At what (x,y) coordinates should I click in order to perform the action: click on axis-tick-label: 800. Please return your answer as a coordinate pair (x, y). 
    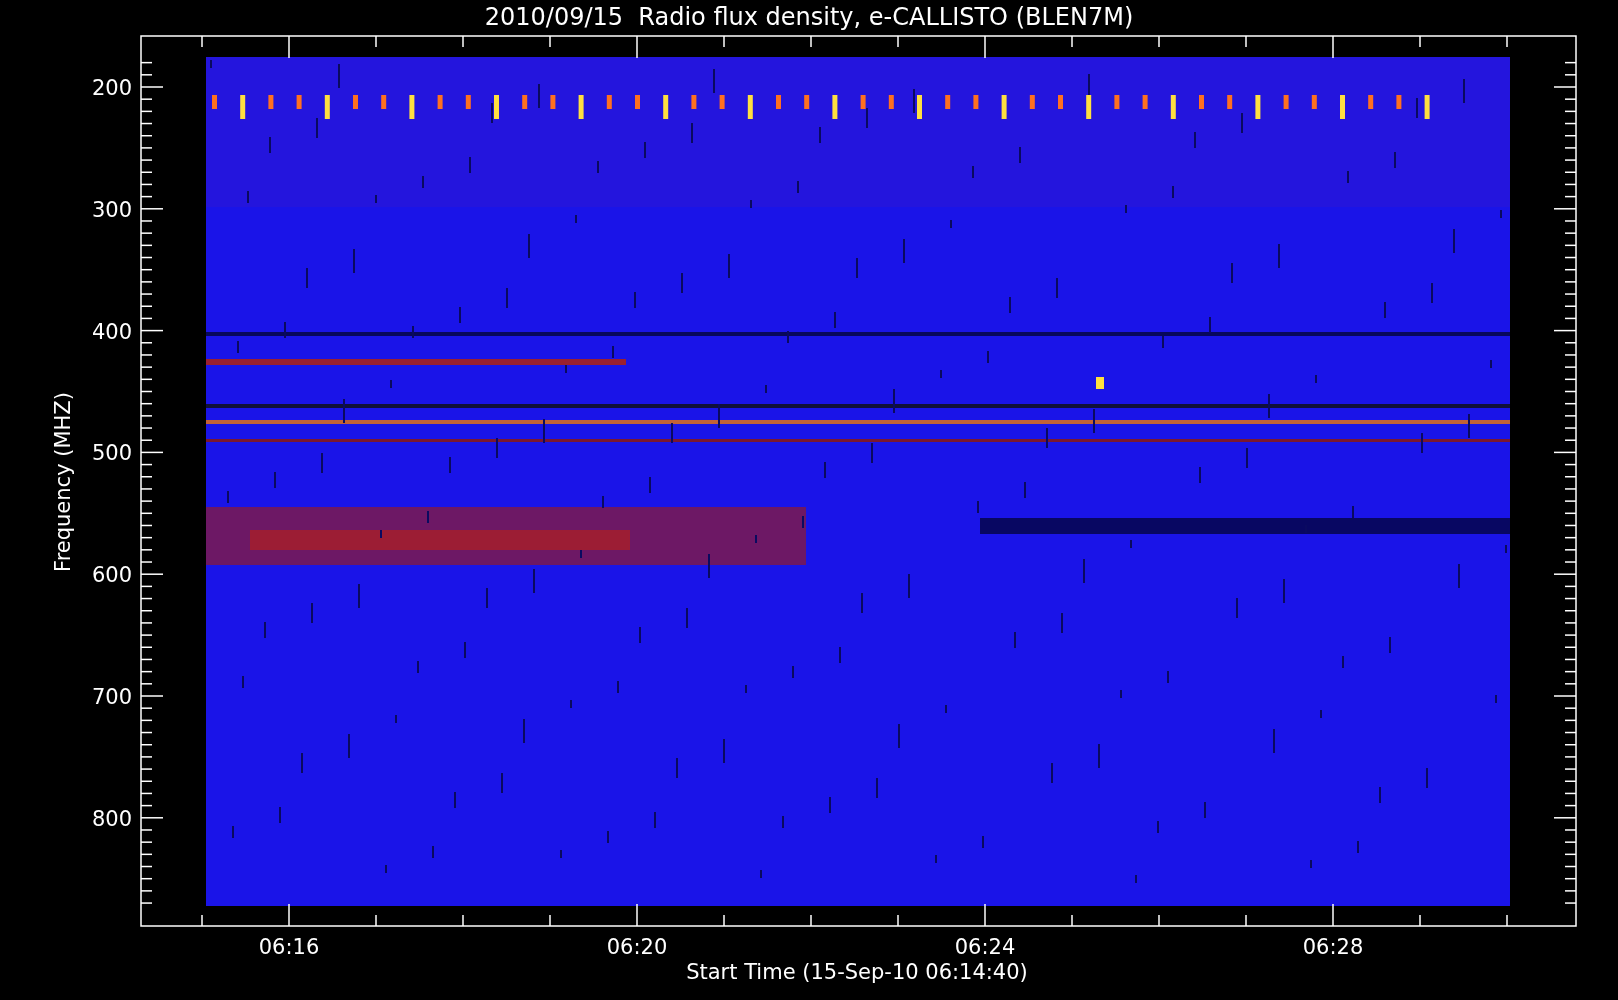
    Looking at the image, I should click on (111, 818).